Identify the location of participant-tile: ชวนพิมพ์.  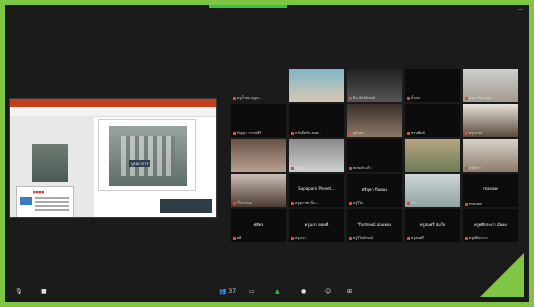
(432, 120).